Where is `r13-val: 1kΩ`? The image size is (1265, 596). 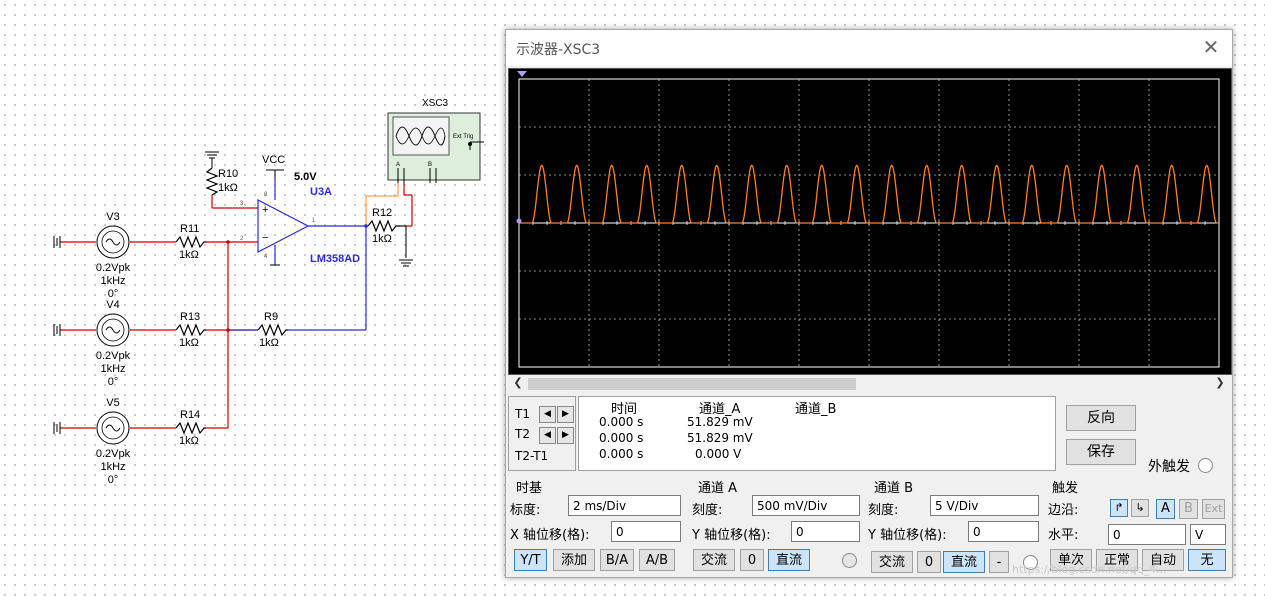 r13-val: 1kΩ is located at coordinates (189, 343).